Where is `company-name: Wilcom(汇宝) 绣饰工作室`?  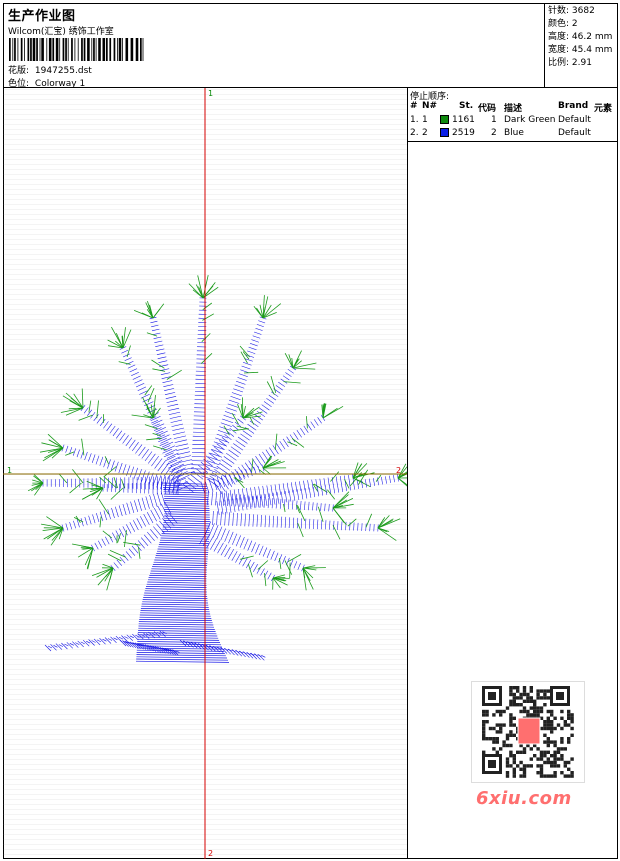
company-name: Wilcom(汇宝) 绣饰工作室 is located at coordinates (61, 32).